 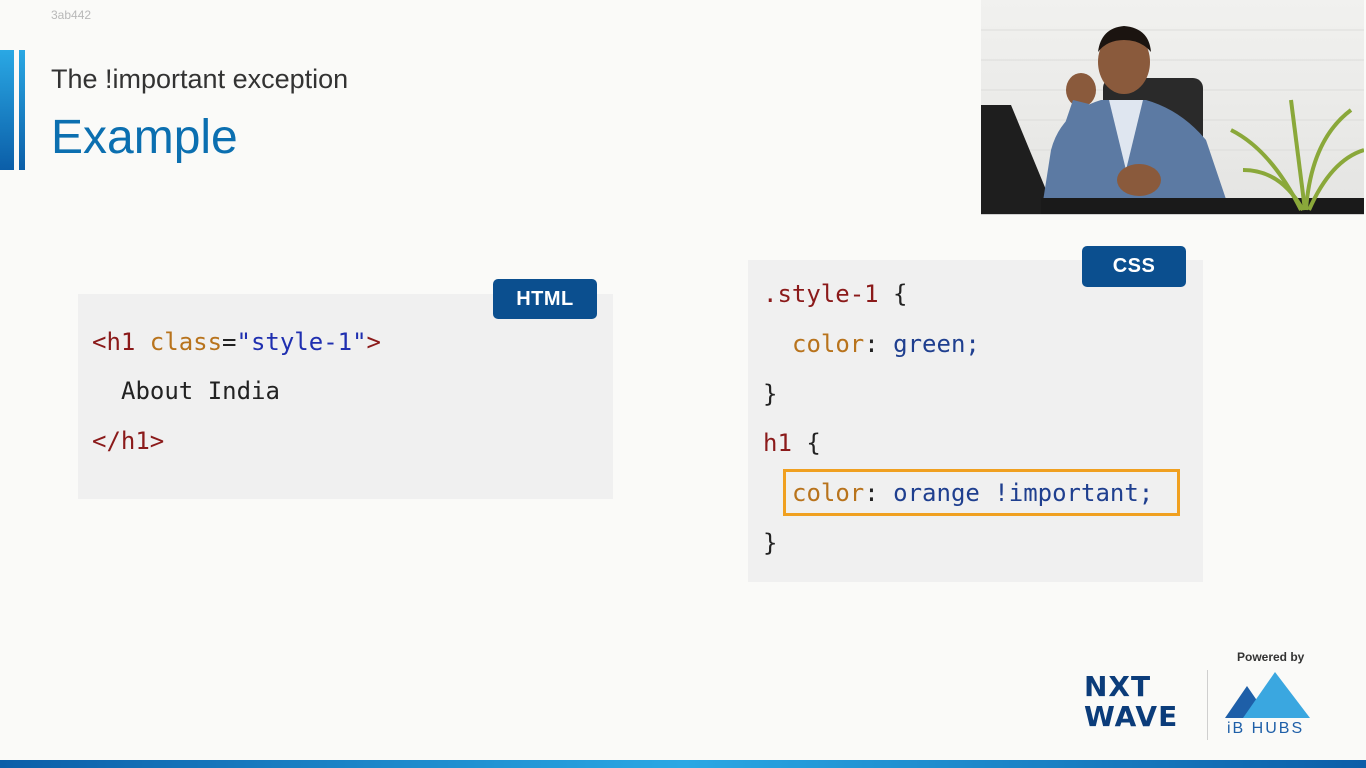 What do you see at coordinates (345, 396) in the screenshot?
I see `html-code-panel: <h1 class="style-1"> About India </h1>` at bounding box center [345, 396].